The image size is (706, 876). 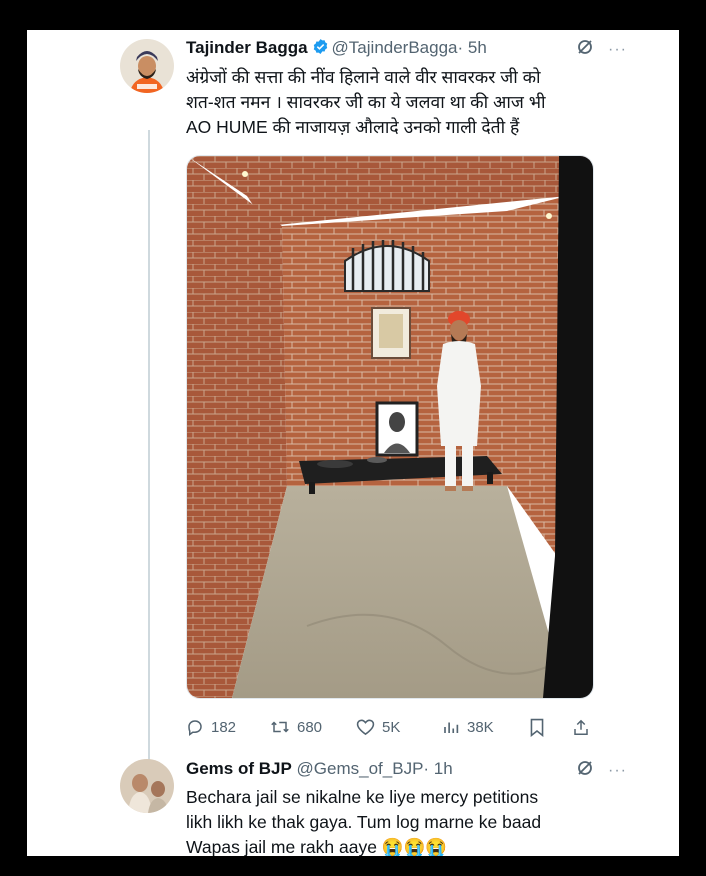 I want to click on tweet-actions: 182 680 5K 38K, so click(x=391, y=729).